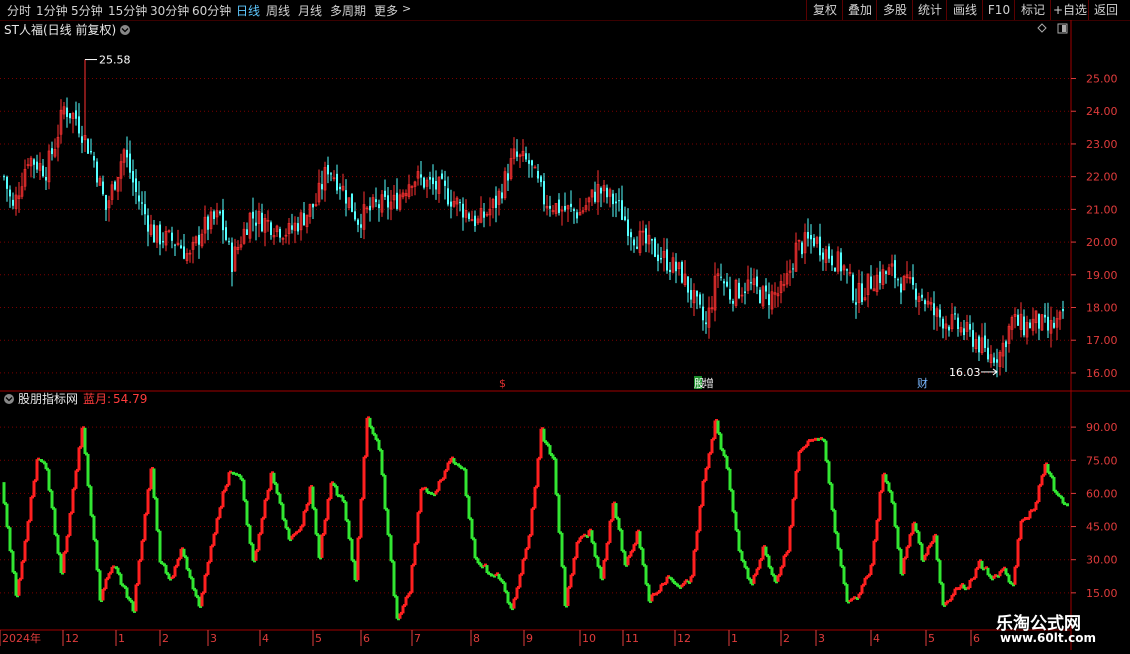  I want to click on multi-stock-button: 多股, so click(894, 10).